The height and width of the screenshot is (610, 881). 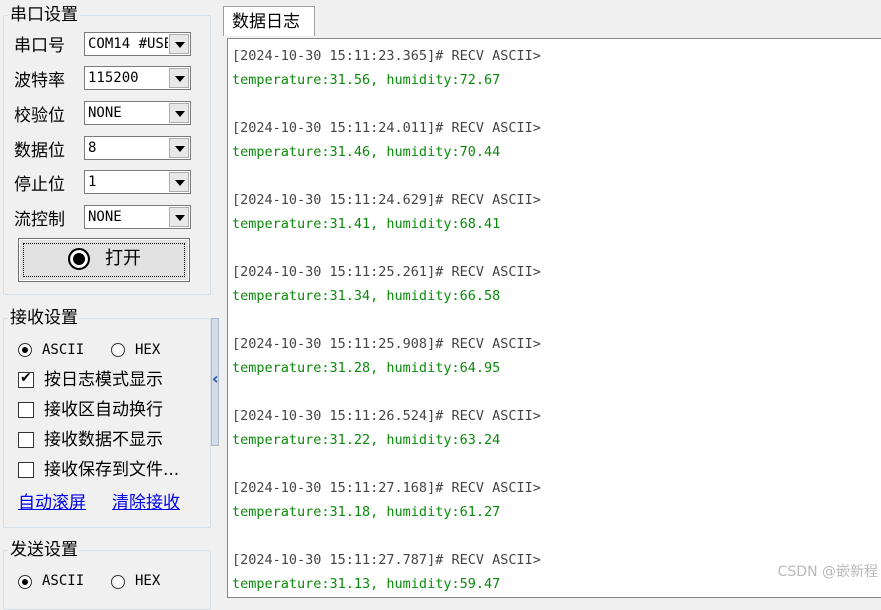 What do you see at coordinates (39, 185) in the screenshot?
I see `stopbits-label: 停止位` at bounding box center [39, 185].